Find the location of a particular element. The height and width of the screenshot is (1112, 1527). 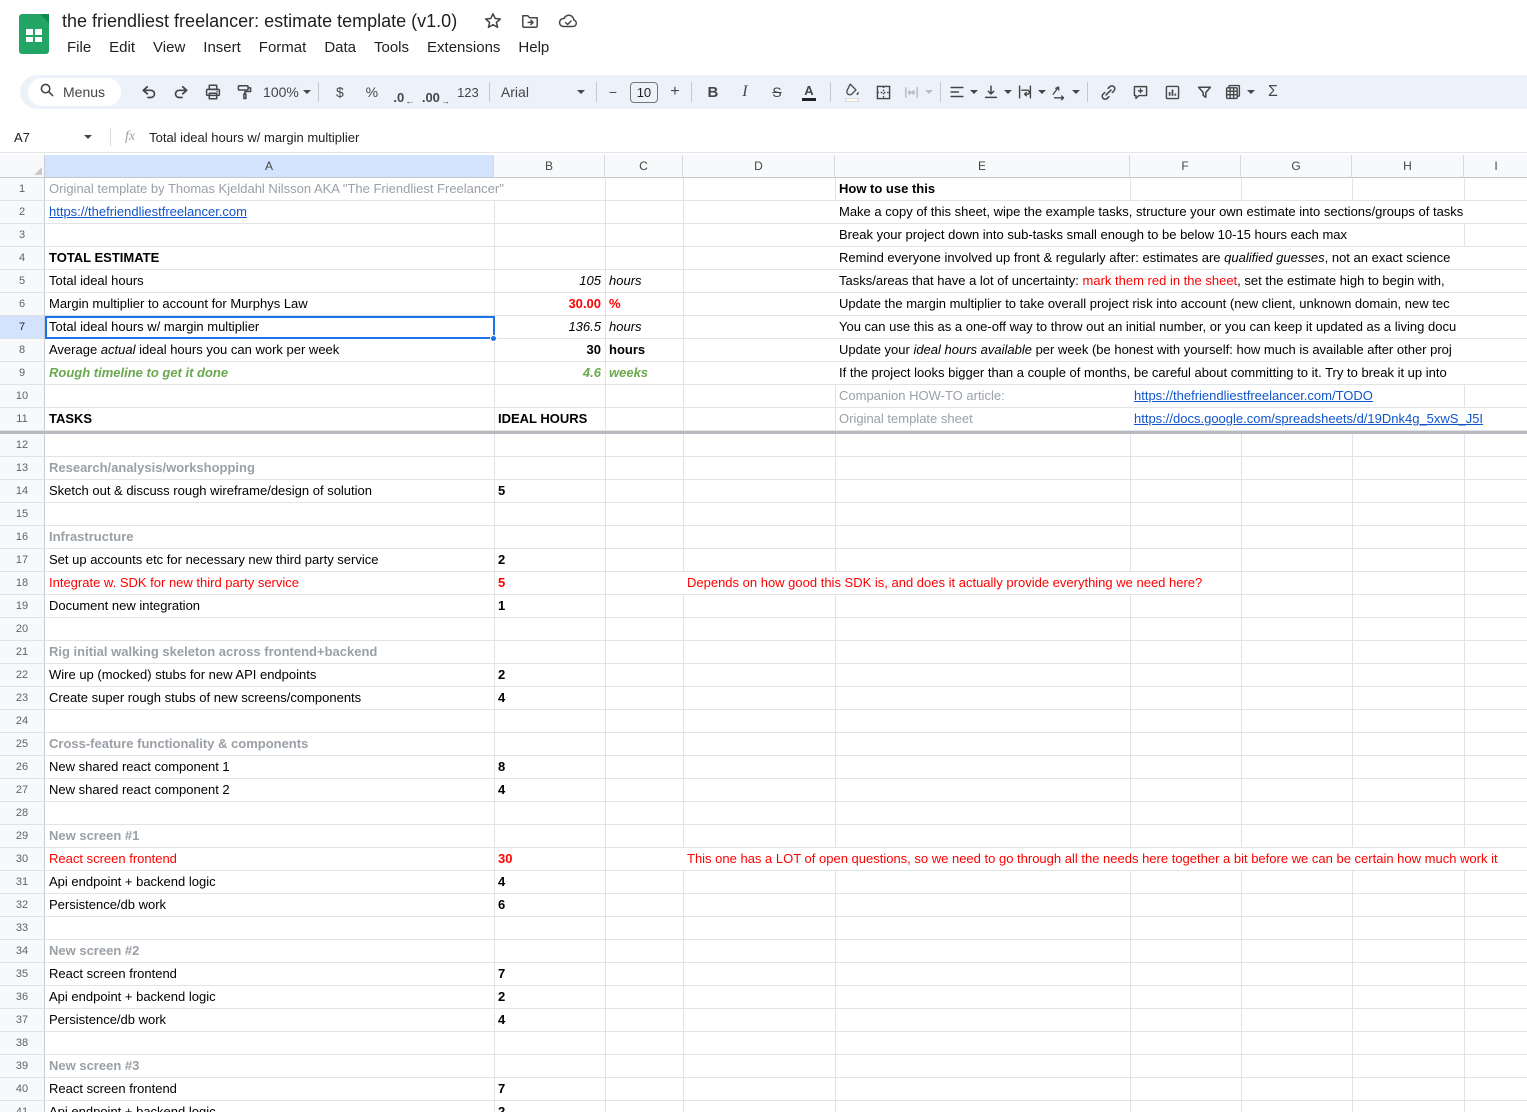

paint-format-button is located at coordinates (245, 92).